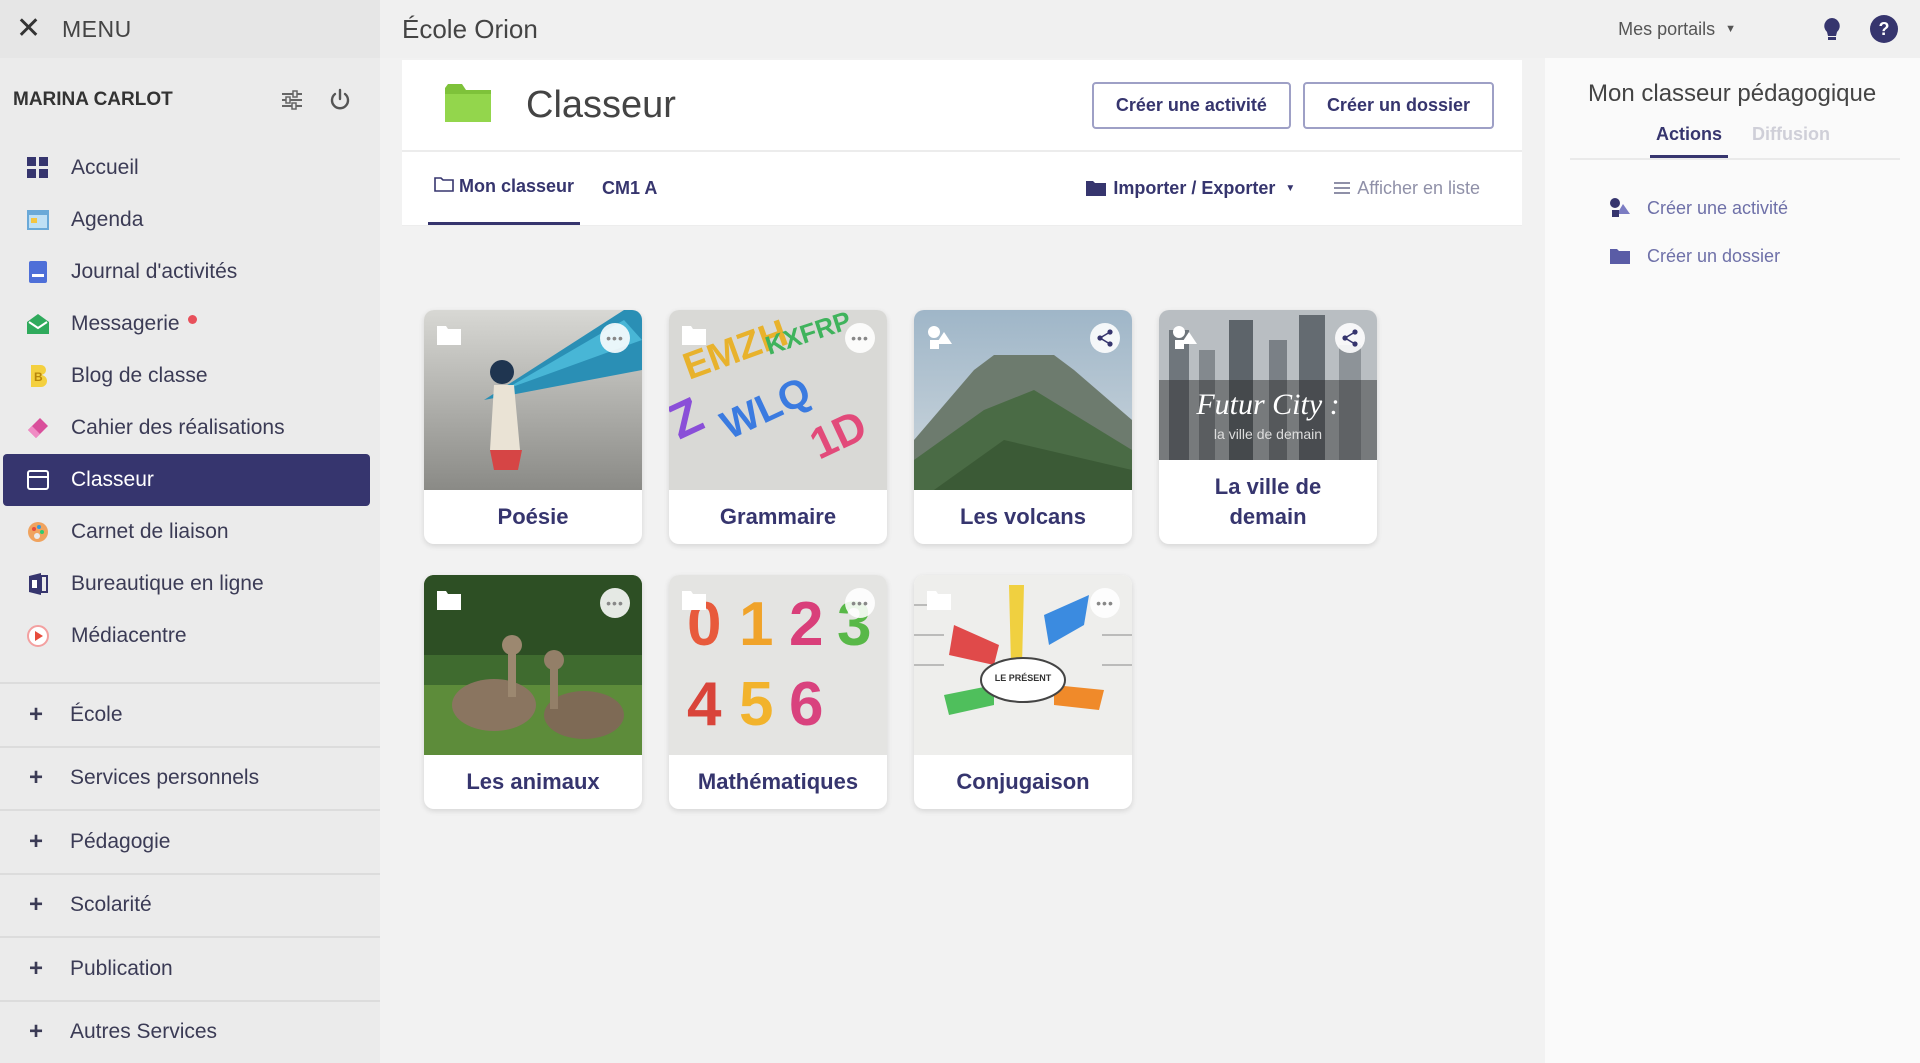 The height and width of the screenshot is (1063, 1920). What do you see at coordinates (154, 271) in the screenshot?
I see `nav-label: Journal d'activités` at bounding box center [154, 271].